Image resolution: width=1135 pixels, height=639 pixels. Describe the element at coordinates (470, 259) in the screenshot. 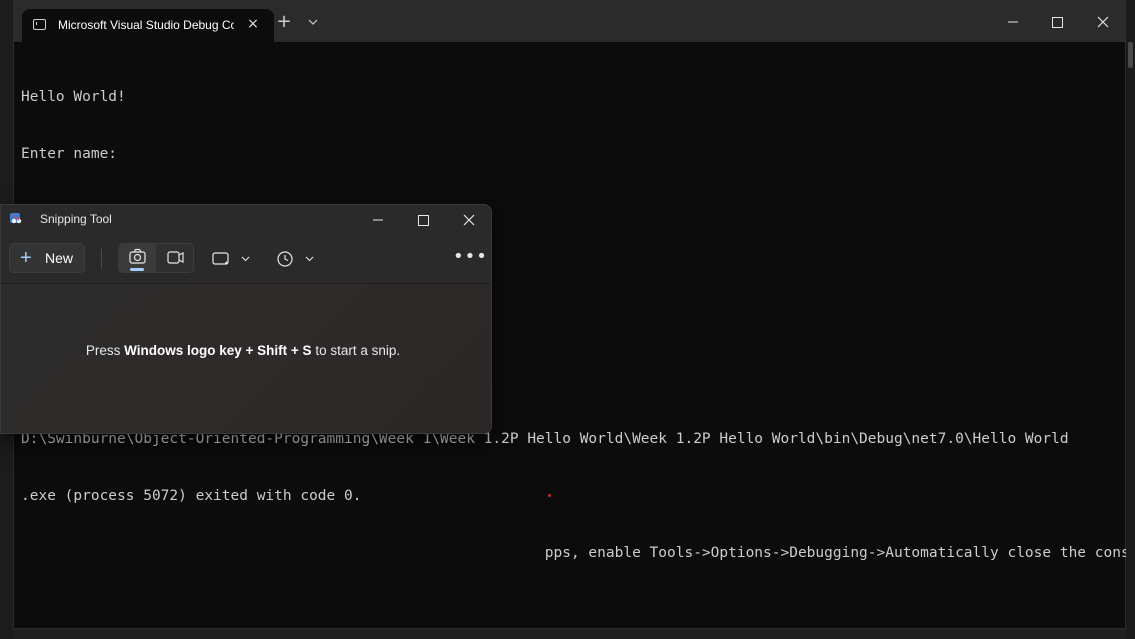

I see `more-options-icon: •••` at that location.